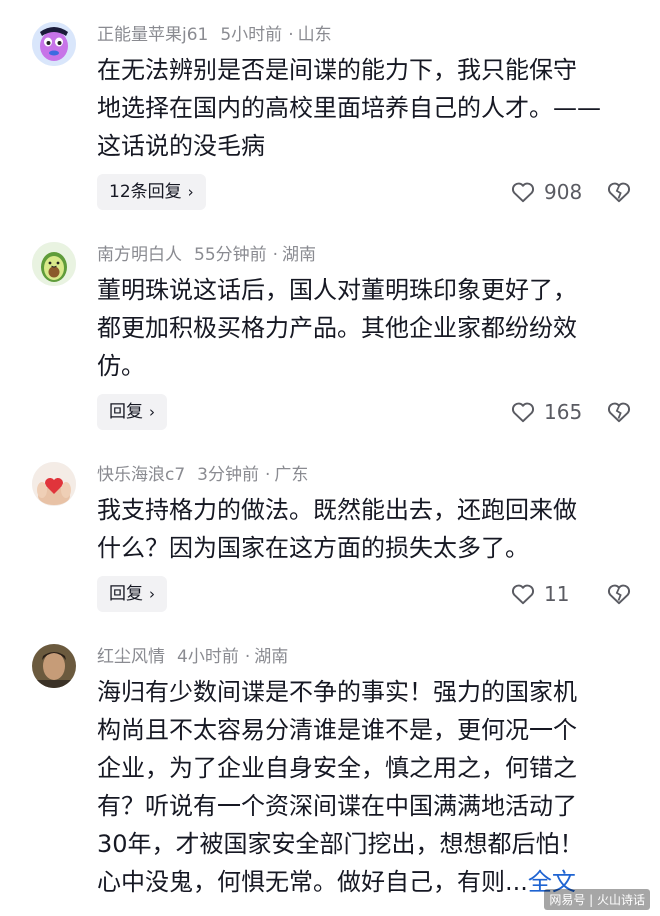 Image resolution: width=660 pixels, height=916 pixels. I want to click on cartoon-face-avatar-icon, so click(54, 44).